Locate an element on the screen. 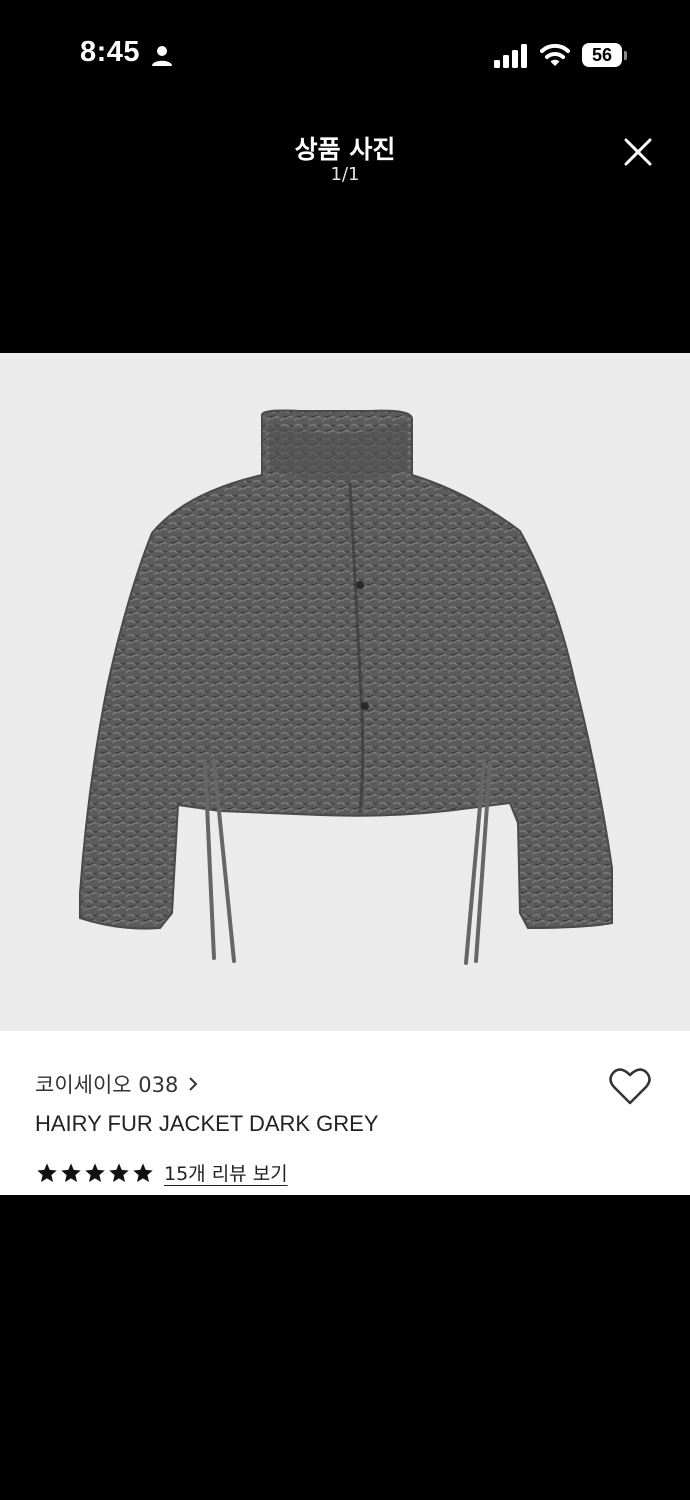  battery-indicator: 56 is located at coordinates (605, 56).